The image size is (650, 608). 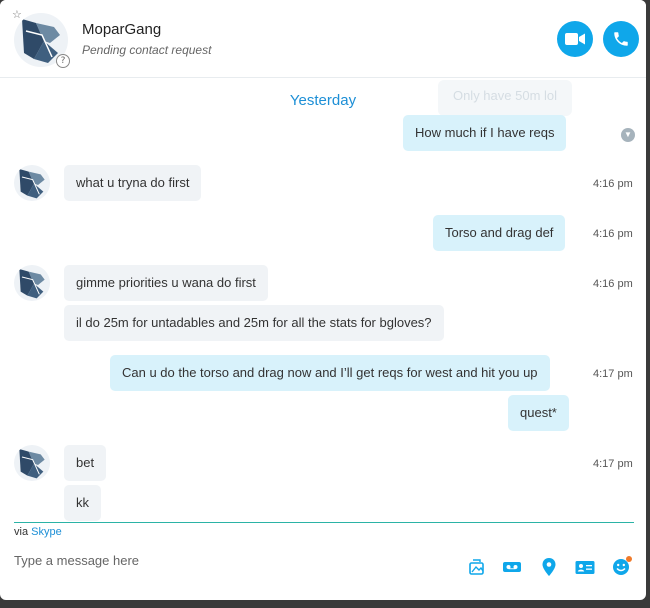 I want to click on contact-card-icon, so click(x=585, y=567).